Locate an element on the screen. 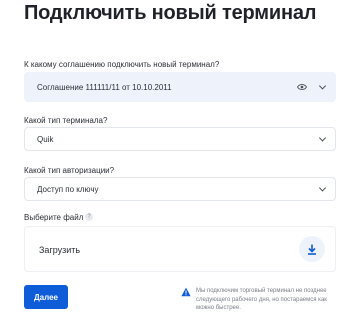 The width and height of the screenshot is (359, 320). auth-type-value: Доступ по ключу is located at coordinates (68, 189).